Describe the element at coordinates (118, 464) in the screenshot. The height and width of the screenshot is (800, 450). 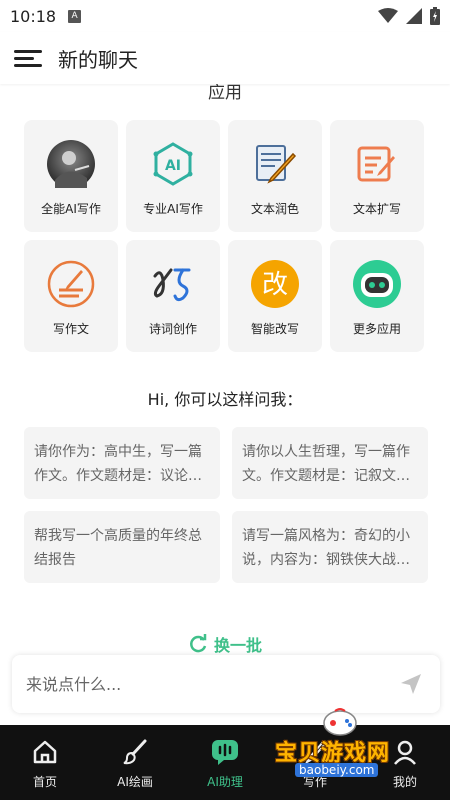
I see `prompt-text: 请你作为：高中生，写一篇作文。作文题材是：议论文，作文要求：` at that location.